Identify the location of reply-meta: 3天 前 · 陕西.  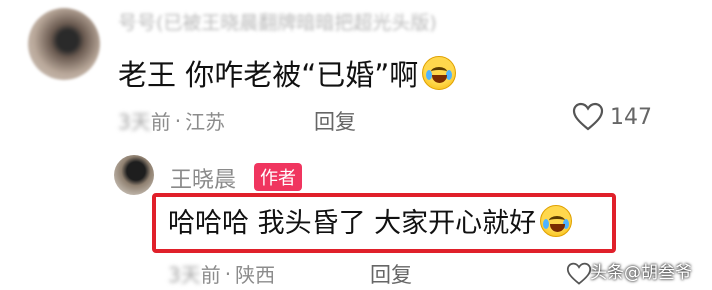
(221, 273).